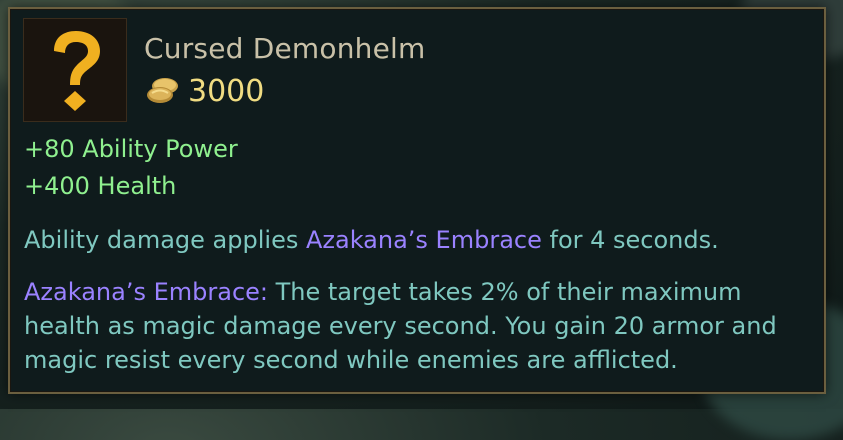 The image size is (843, 440). I want to click on item-name: Cursed Demonhelm, so click(285, 48).